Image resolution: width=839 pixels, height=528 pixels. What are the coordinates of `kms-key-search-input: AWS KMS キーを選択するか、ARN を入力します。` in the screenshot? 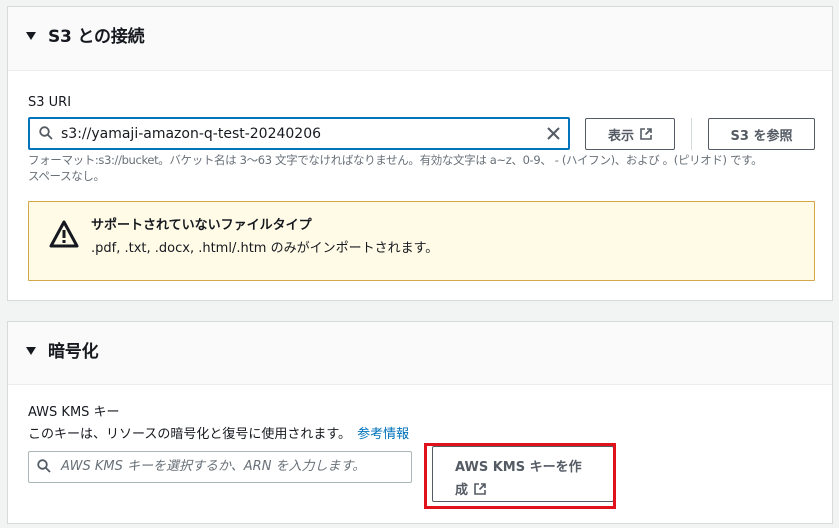 It's located at (220, 467).